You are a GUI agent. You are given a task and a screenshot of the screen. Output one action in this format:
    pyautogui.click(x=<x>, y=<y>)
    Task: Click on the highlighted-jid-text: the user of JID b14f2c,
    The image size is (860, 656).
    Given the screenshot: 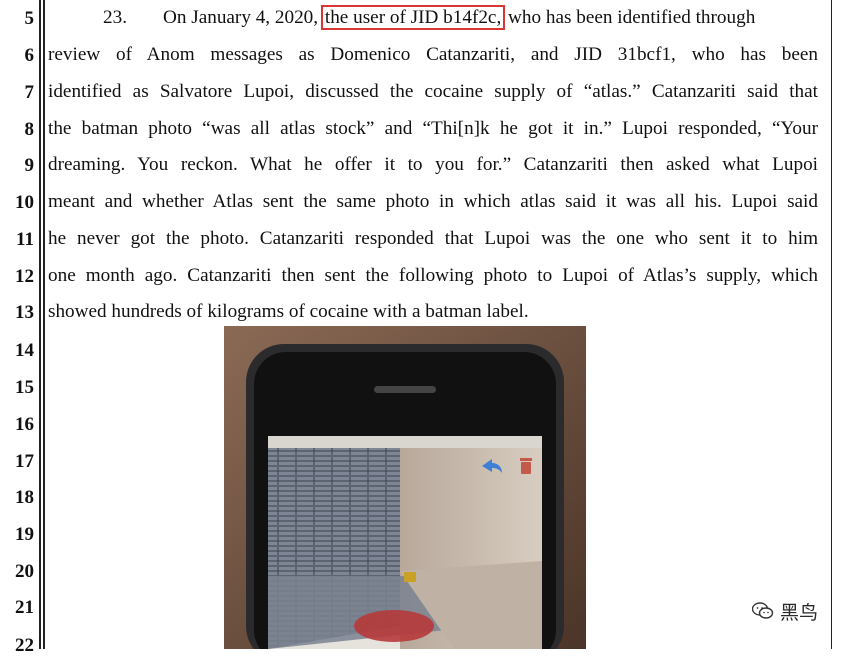 What is the action you would take?
    pyautogui.click(x=413, y=17)
    